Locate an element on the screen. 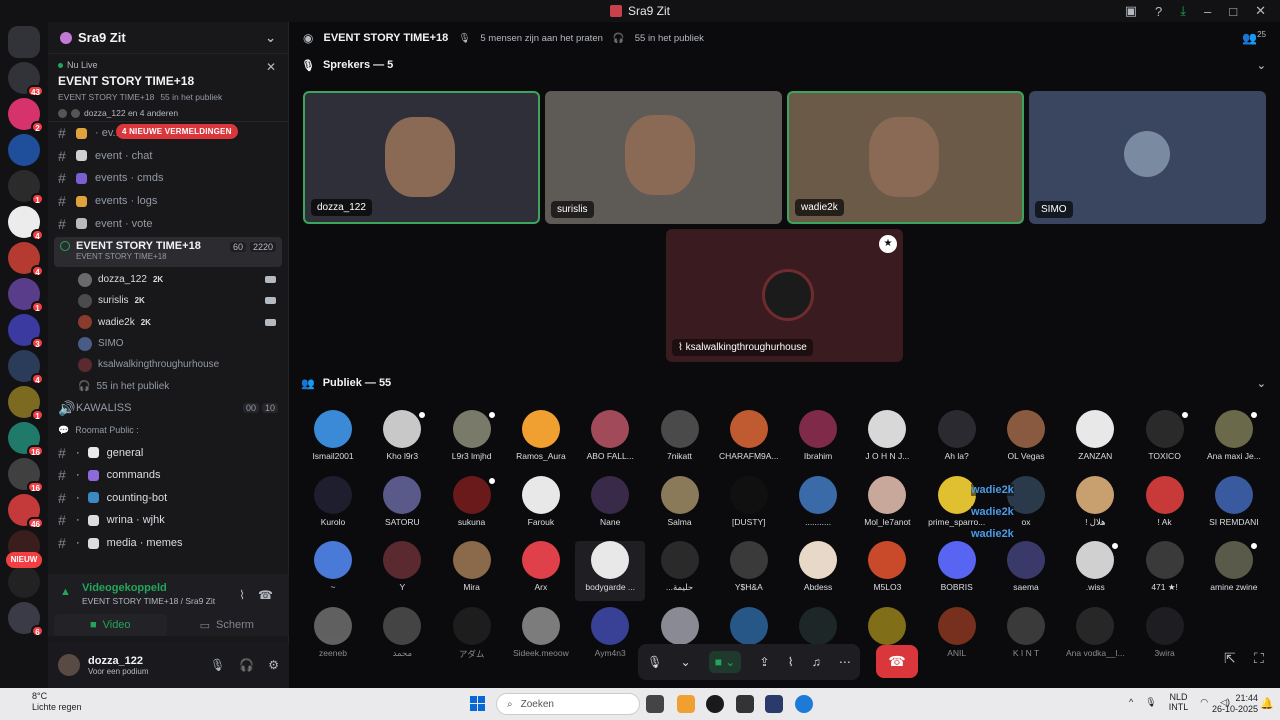  server-icon: 43 is located at coordinates (26, 79).